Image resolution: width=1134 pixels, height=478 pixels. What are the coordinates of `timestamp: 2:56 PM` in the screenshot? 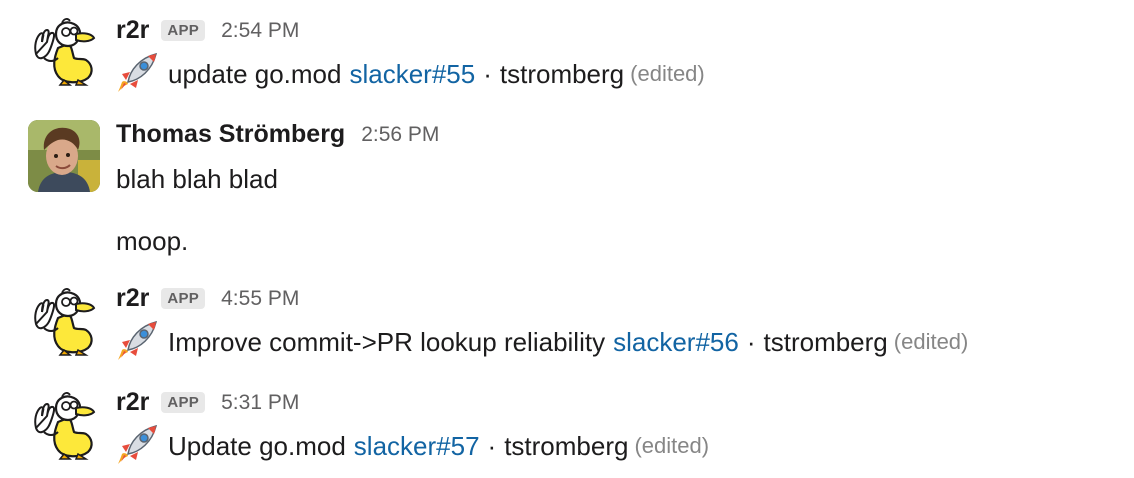 It's located at (400, 135).